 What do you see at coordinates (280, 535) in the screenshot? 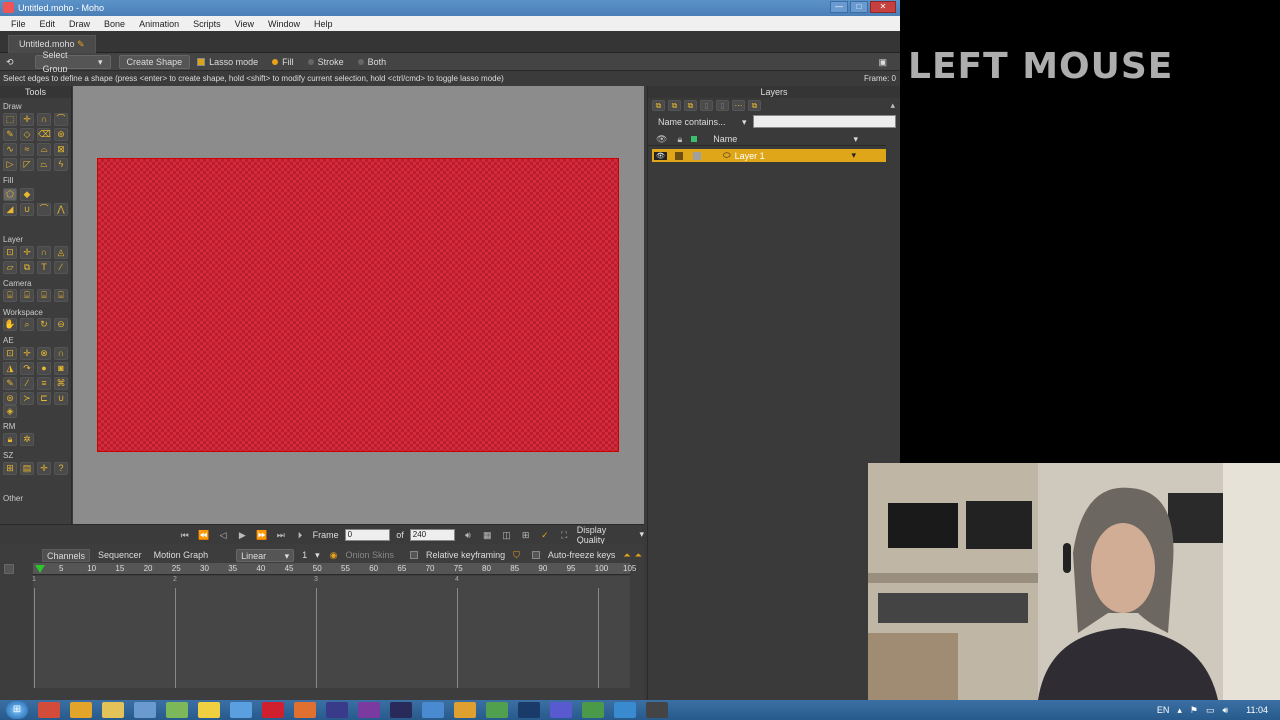
I see `fast-forward-icon: ⏭` at bounding box center [280, 535].